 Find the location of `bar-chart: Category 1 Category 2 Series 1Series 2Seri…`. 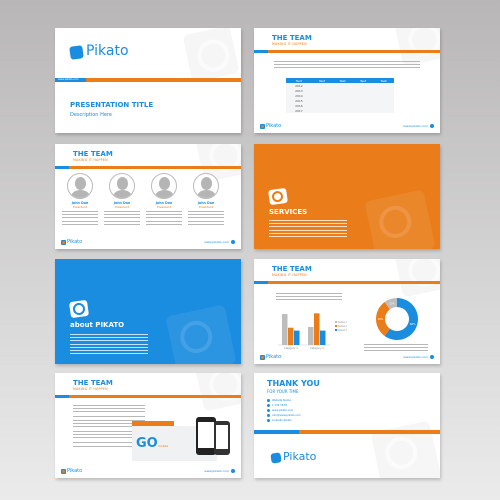

bar-chart: Category 1 Category 2 Series 1Series 2Seri… is located at coordinates (312, 331).